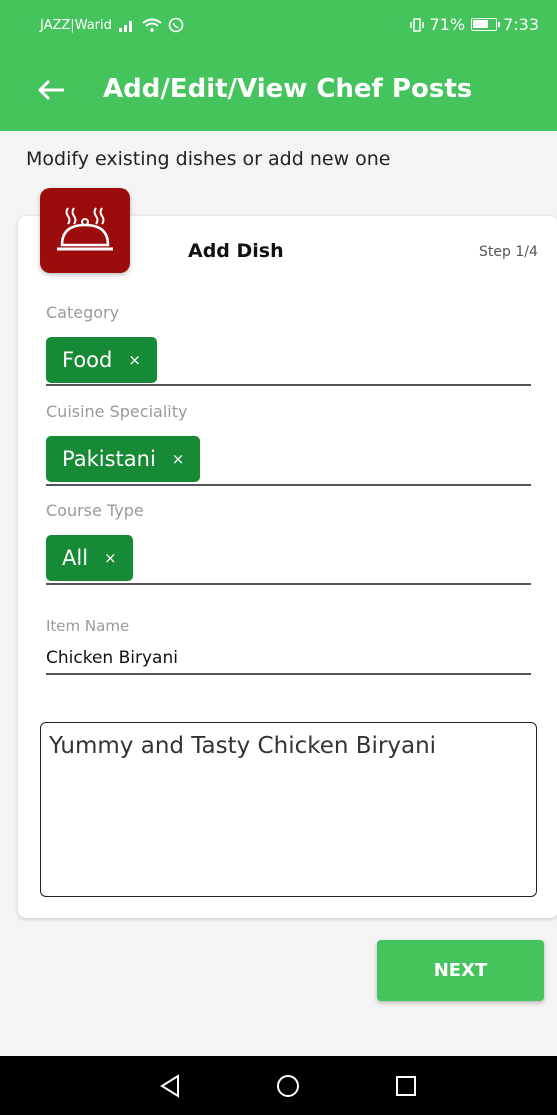 This screenshot has width=557, height=1115. What do you see at coordinates (170, 1086) in the screenshot?
I see `back-nav-icon` at bounding box center [170, 1086].